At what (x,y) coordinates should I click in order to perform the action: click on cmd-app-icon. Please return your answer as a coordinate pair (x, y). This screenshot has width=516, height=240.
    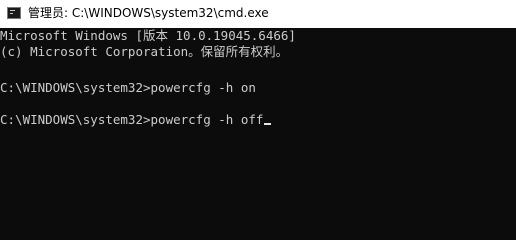
    Looking at the image, I should click on (14, 13).